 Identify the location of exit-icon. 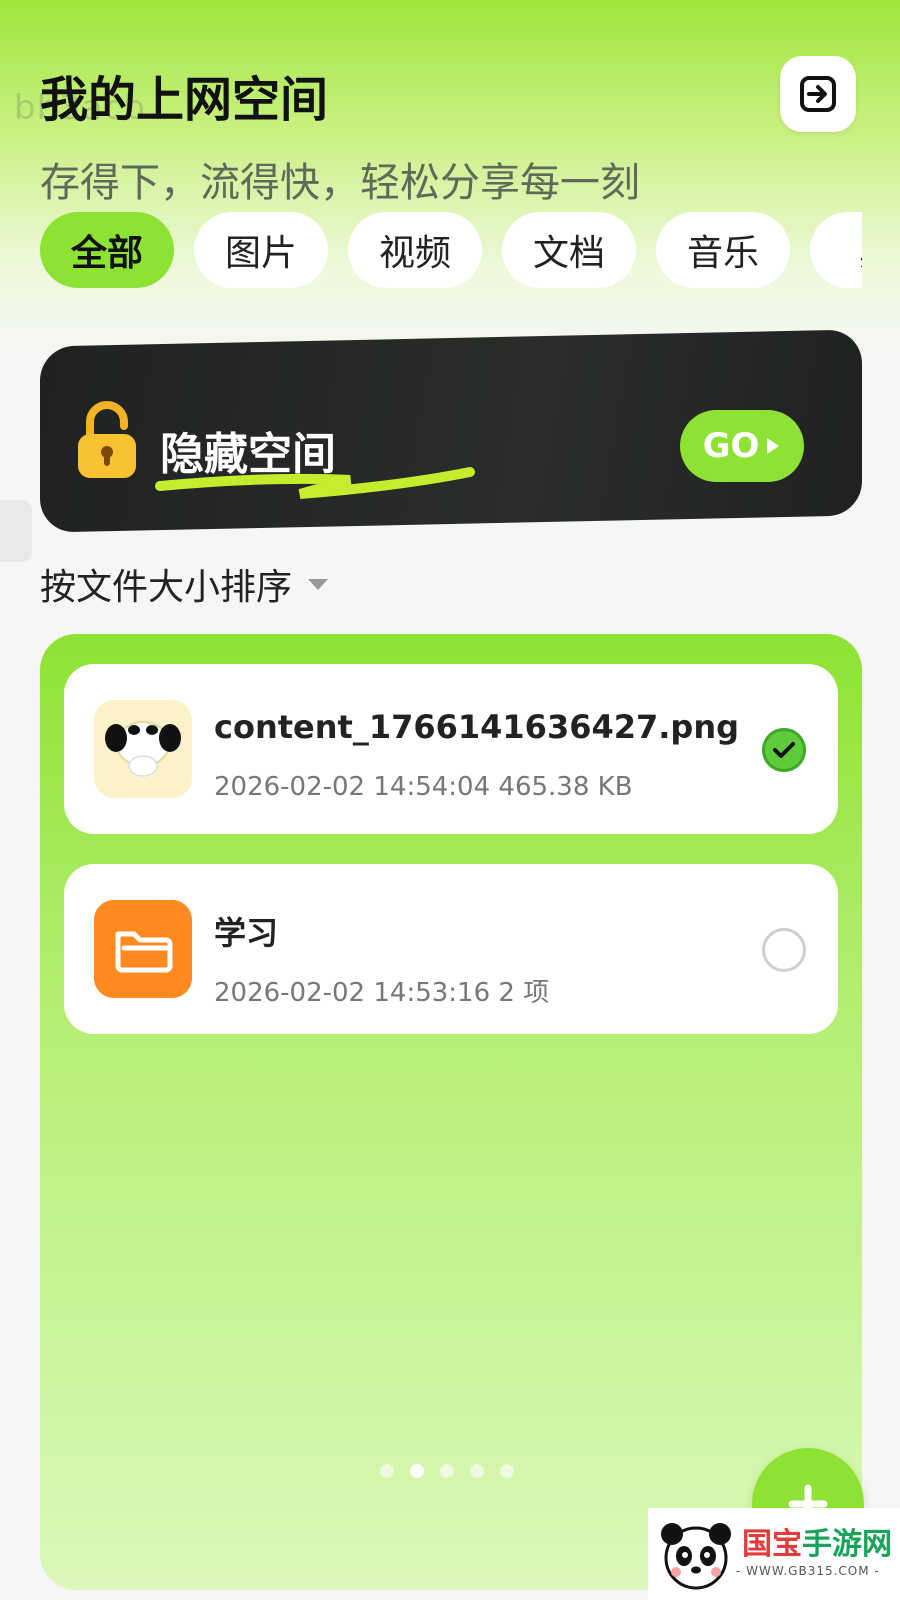
(818, 94).